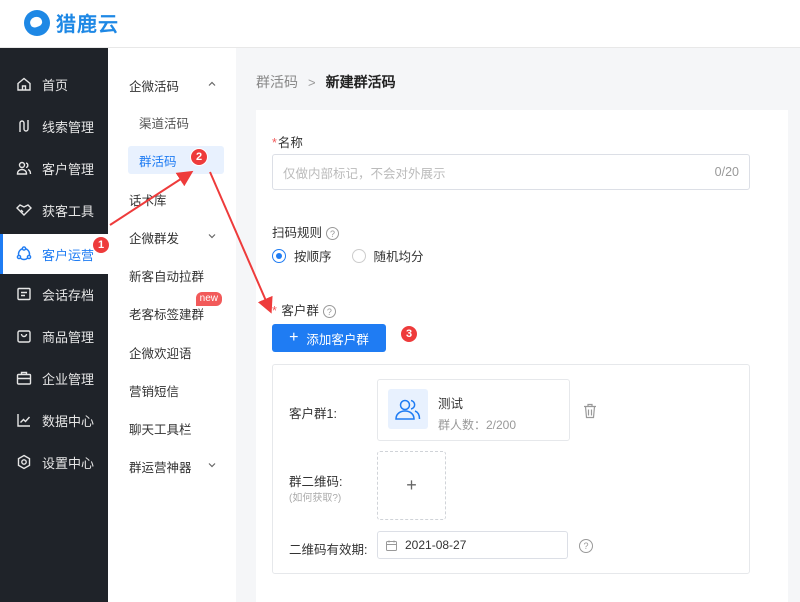  What do you see at coordinates (398, 257) in the screenshot?
I see `radio-label: 随机均分` at bounding box center [398, 257].